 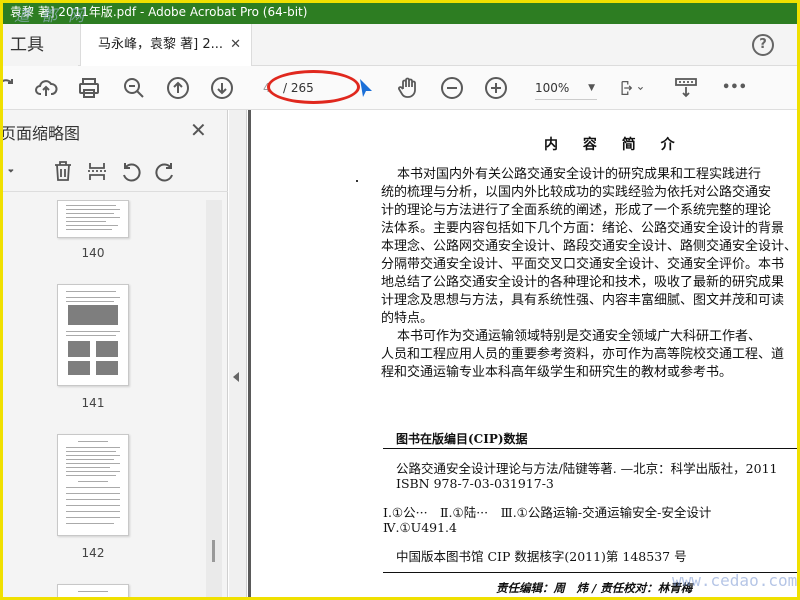 What do you see at coordinates (214, 400) in the screenshot?
I see `thumbnail-scrollbar` at bounding box center [214, 400].